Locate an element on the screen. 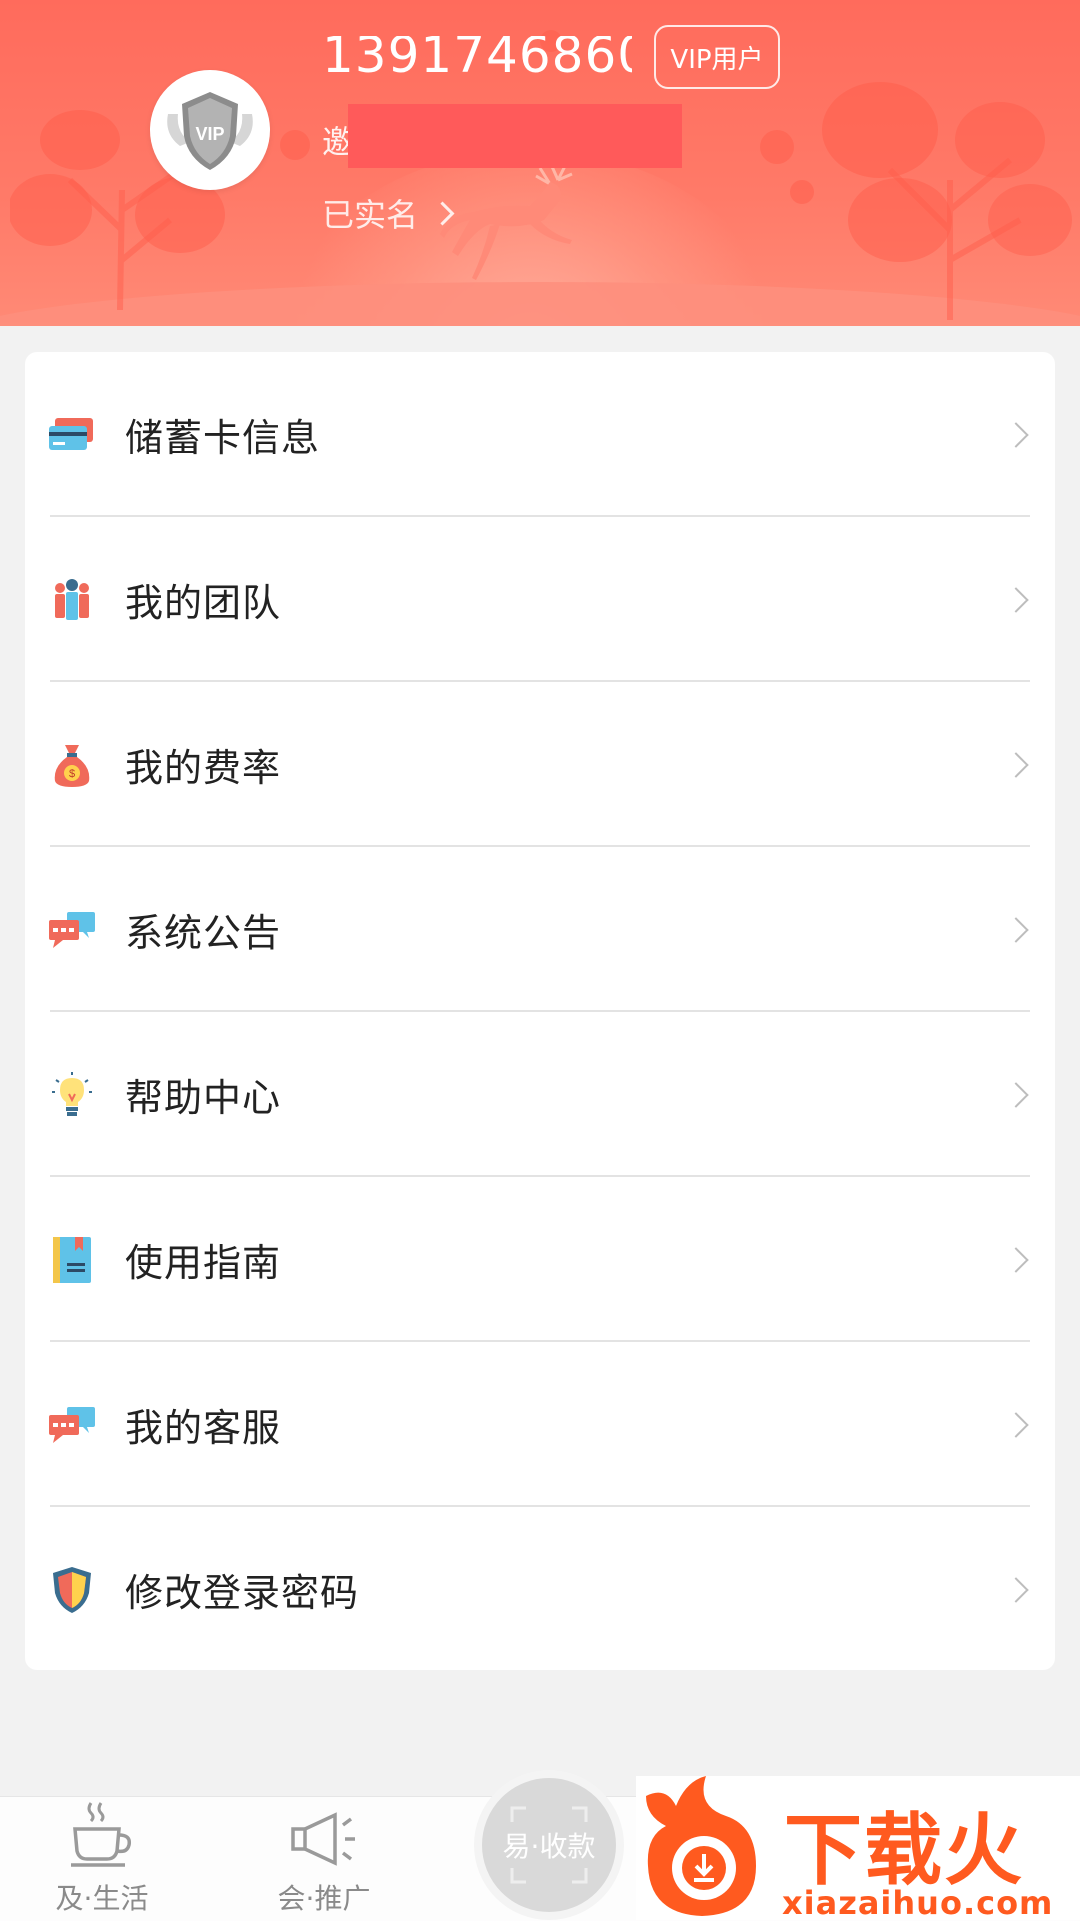 This screenshot has width=1080, height=1921. vip-badge: VIP用户 is located at coordinates (717, 57).